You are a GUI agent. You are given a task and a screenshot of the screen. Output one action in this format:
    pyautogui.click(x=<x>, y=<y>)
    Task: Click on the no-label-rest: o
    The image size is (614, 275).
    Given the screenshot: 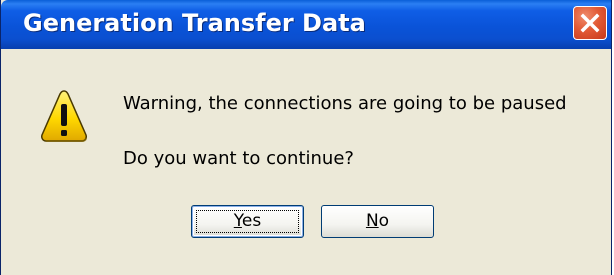 What is the action you would take?
    pyautogui.click(x=384, y=221)
    